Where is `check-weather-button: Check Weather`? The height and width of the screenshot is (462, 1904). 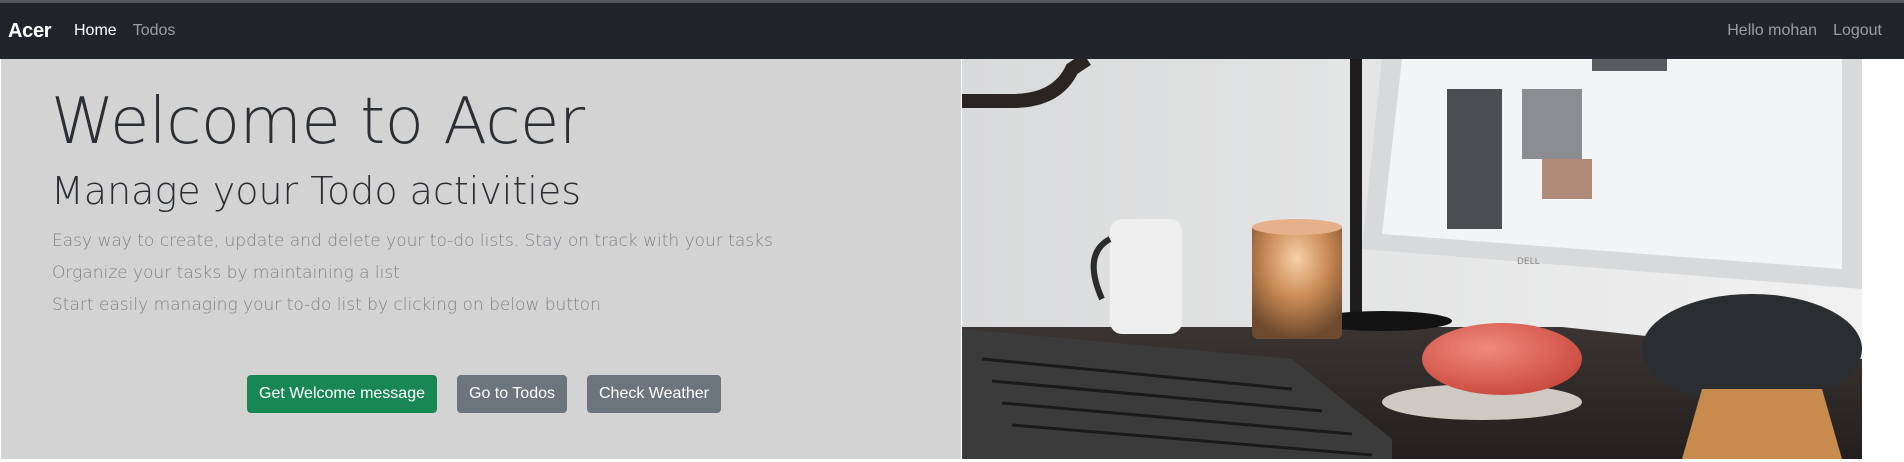 check-weather-button: Check Weather is located at coordinates (653, 394).